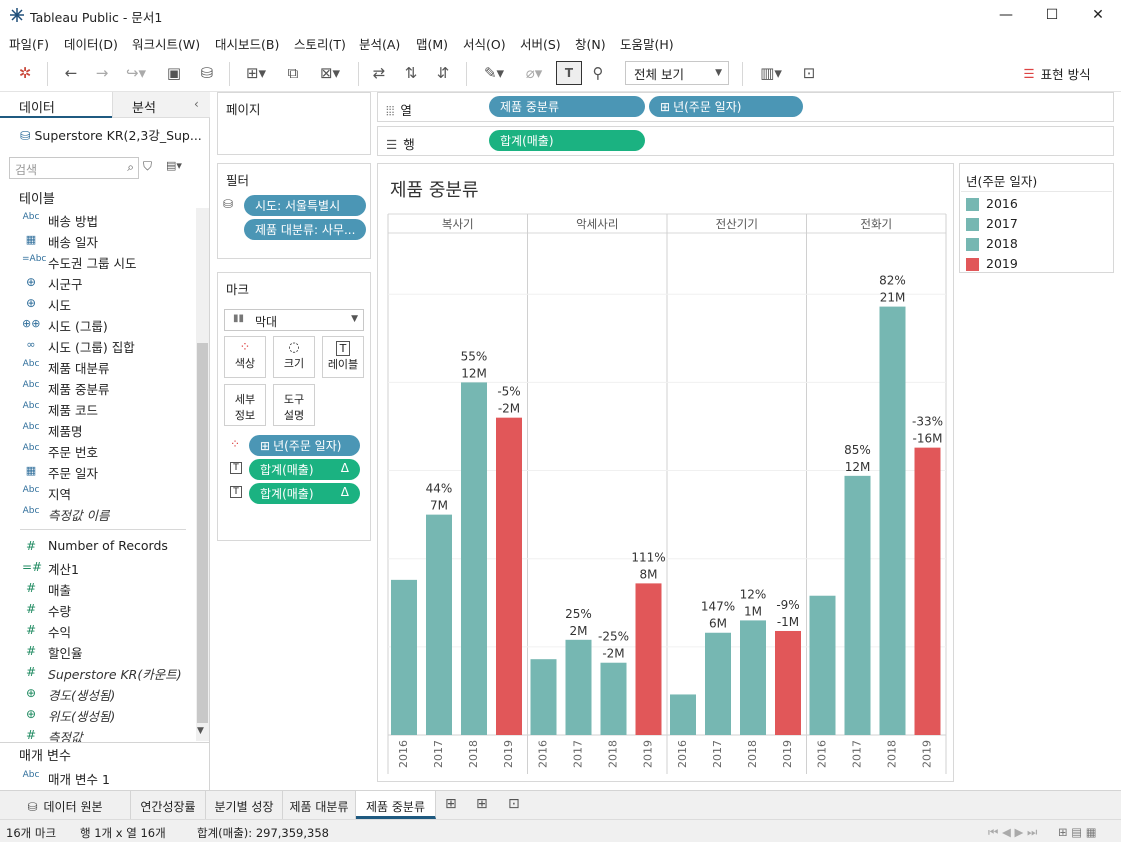  What do you see at coordinates (97, 240) in the screenshot?
I see `field-item: ▦ 배송 일자` at bounding box center [97, 240].